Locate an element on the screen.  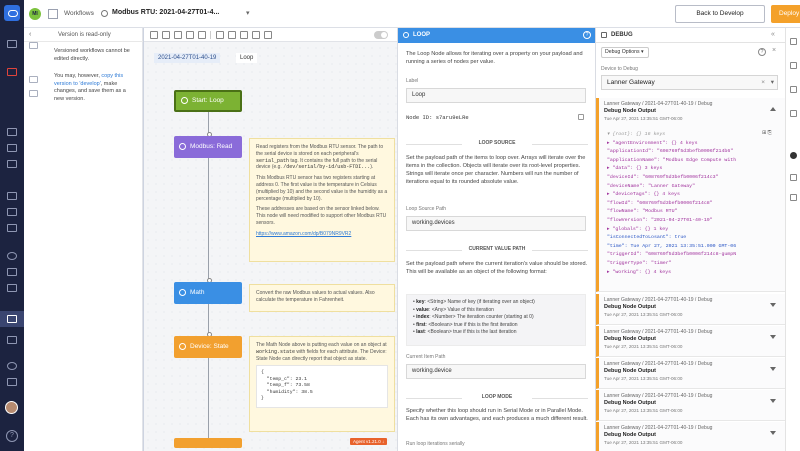
json-row: "flowId": "608769f5d3befb0006f214c8" is located at coordinates (695, 204).